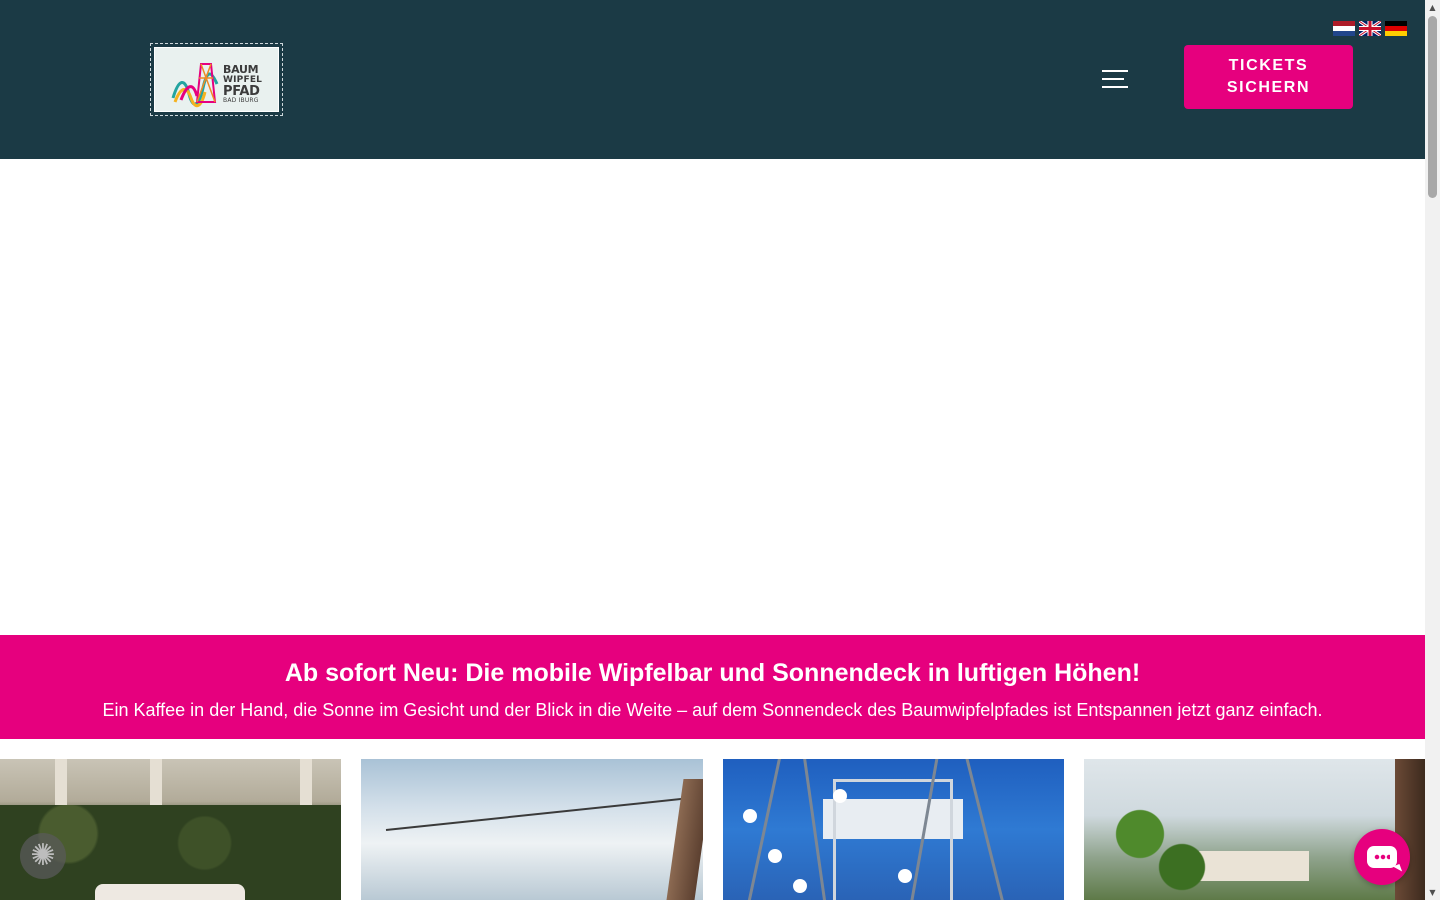  Describe the element at coordinates (1268, 65) in the screenshot. I see `tickets-button-line-1: TICKETS` at that location.